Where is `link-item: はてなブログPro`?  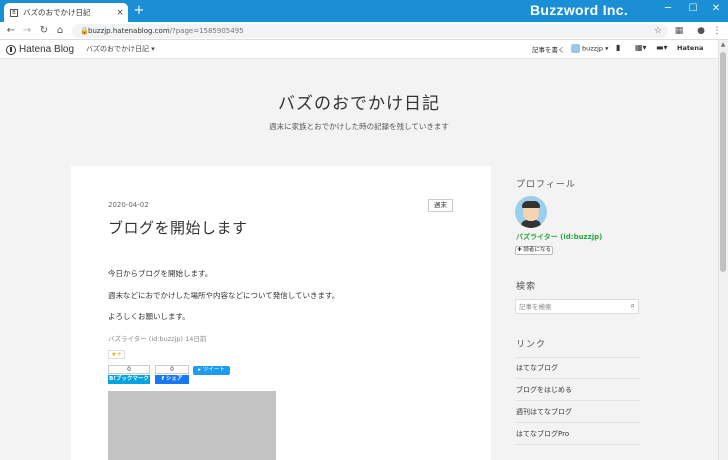 link-item: はてなブログPro is located at coordinates (578, 434).